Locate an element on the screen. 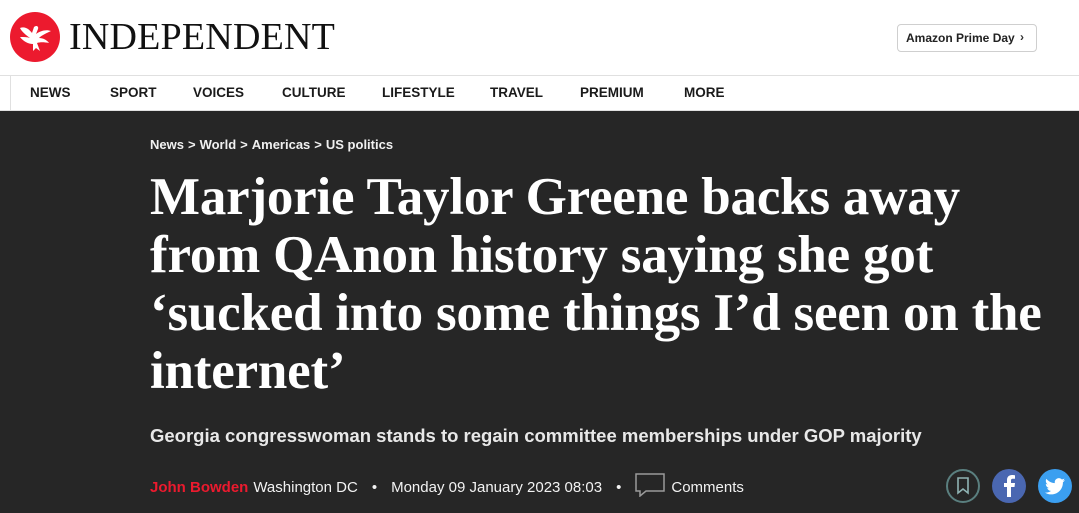  nav-item-lifestyle: LIFESTYLE is located at coordinates (418, 93).